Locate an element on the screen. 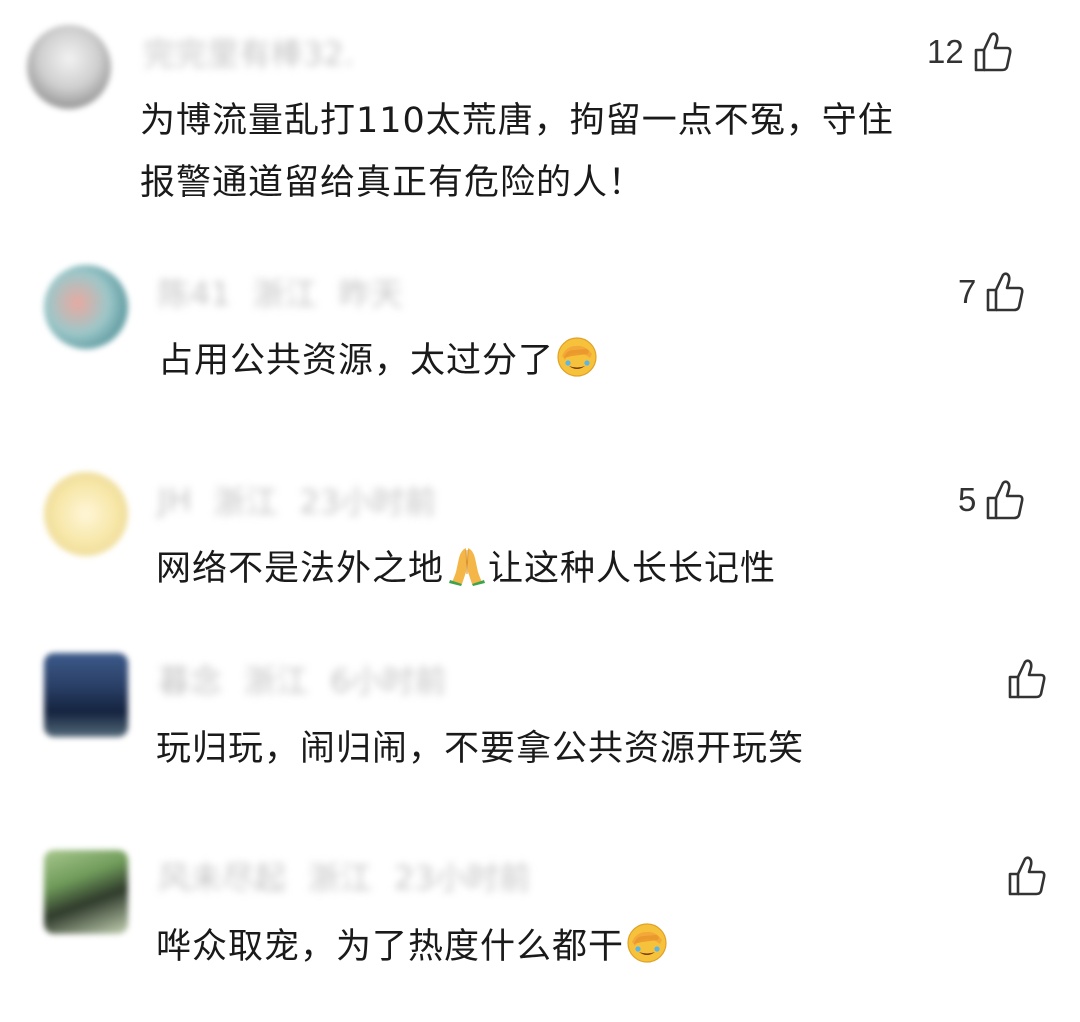  username: 风未尽起 is located at coordinates (222, 876).